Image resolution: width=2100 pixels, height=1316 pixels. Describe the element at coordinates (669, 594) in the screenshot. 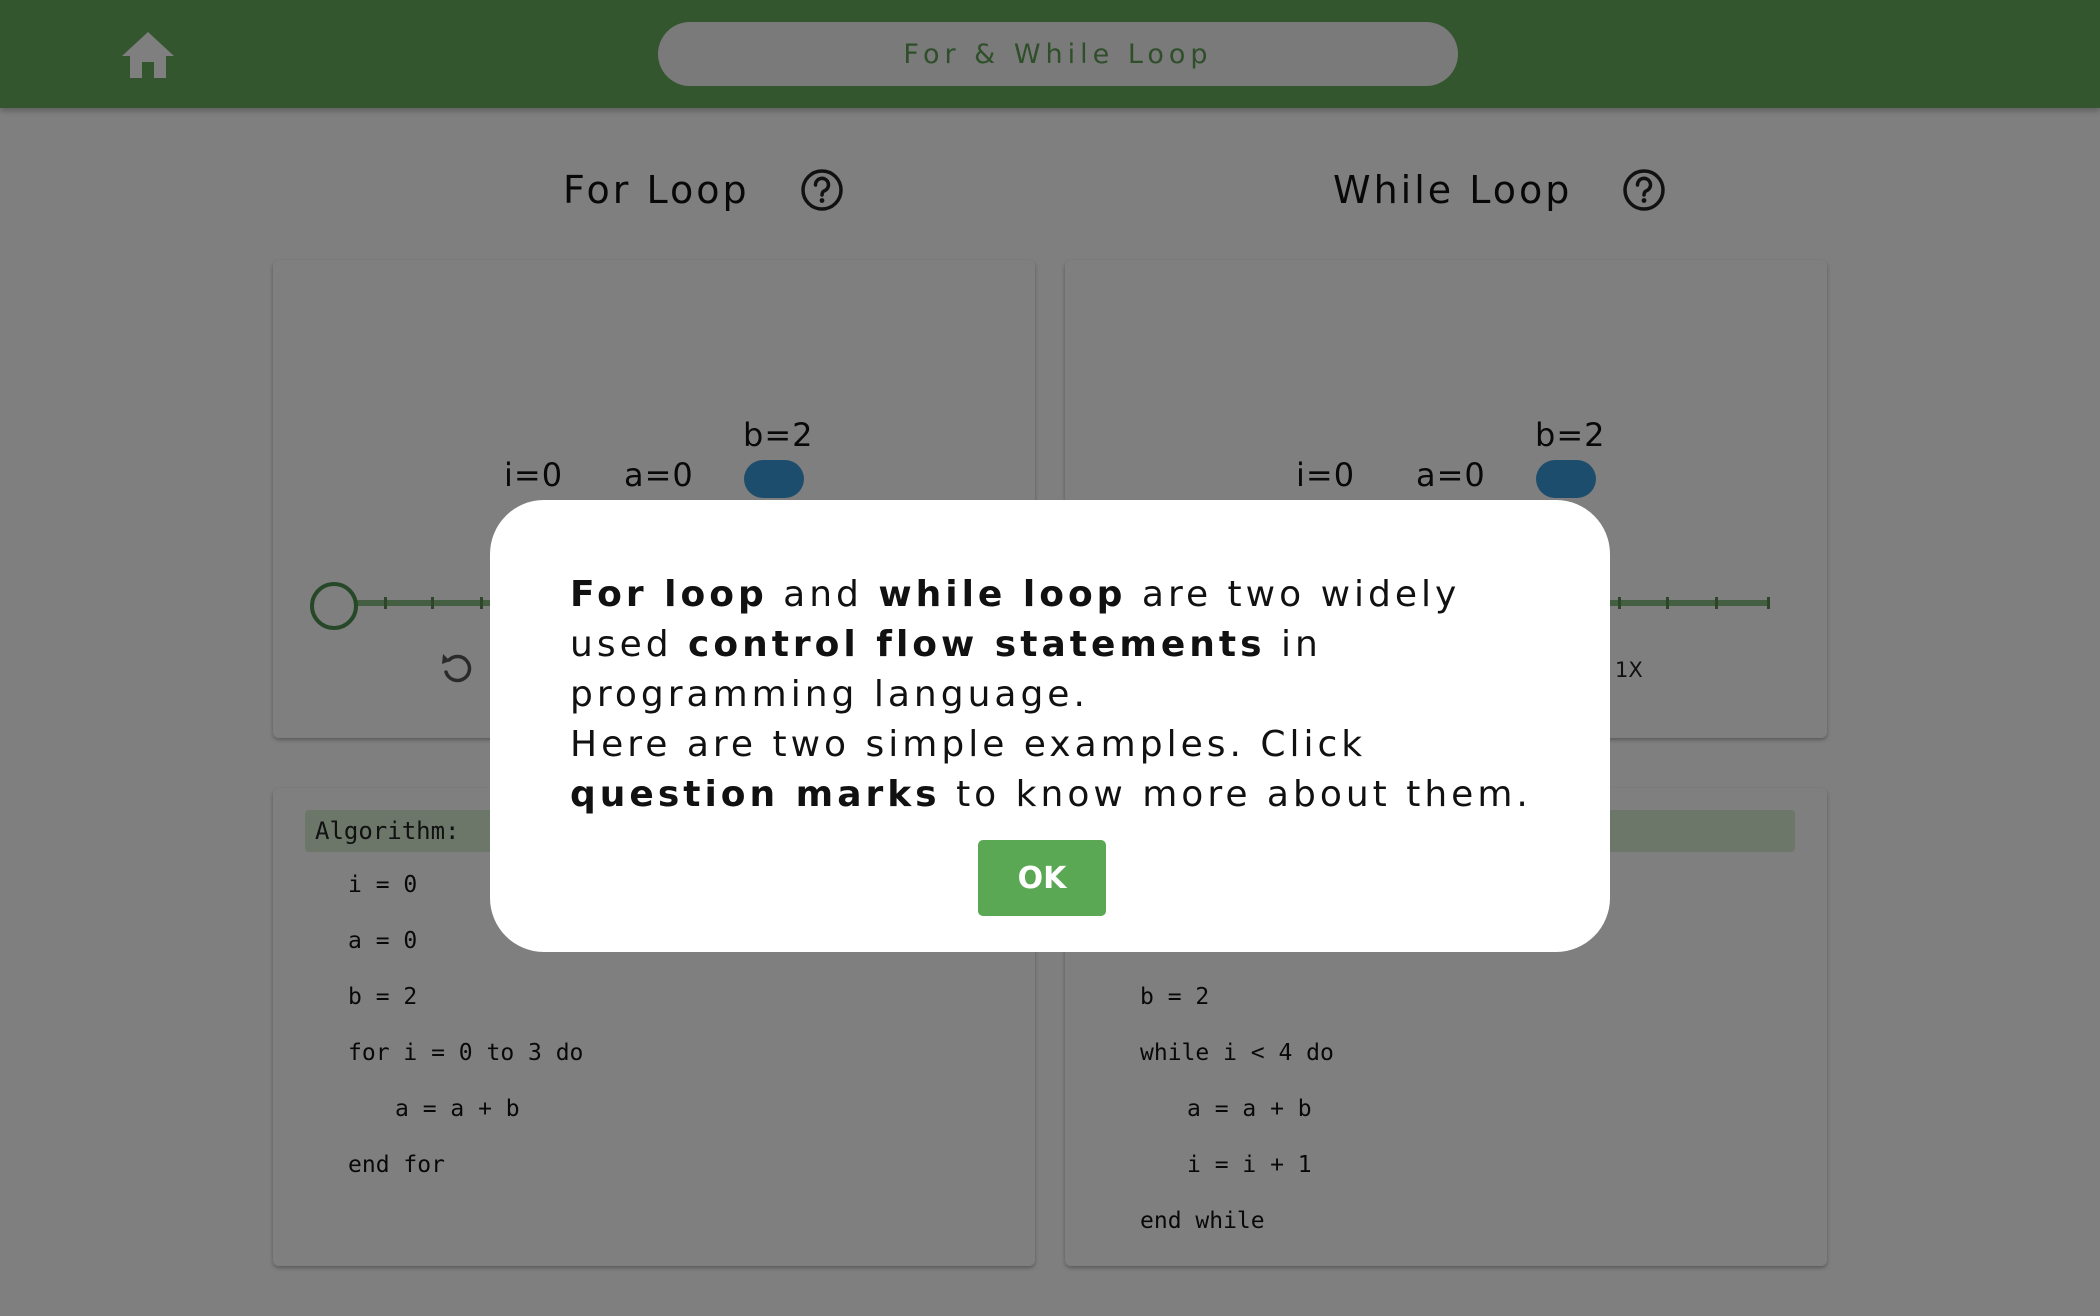

I see `emphasis-text: For loop` at that location.